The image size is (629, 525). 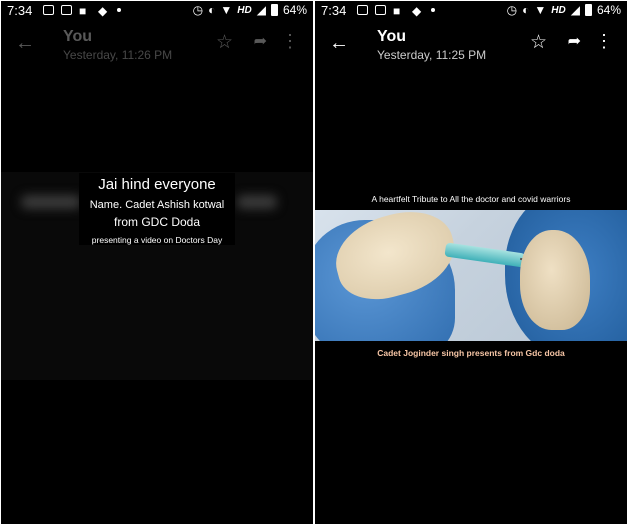 I want to click on video-line-3: from GDC Doda, so click(x=157, y=222).